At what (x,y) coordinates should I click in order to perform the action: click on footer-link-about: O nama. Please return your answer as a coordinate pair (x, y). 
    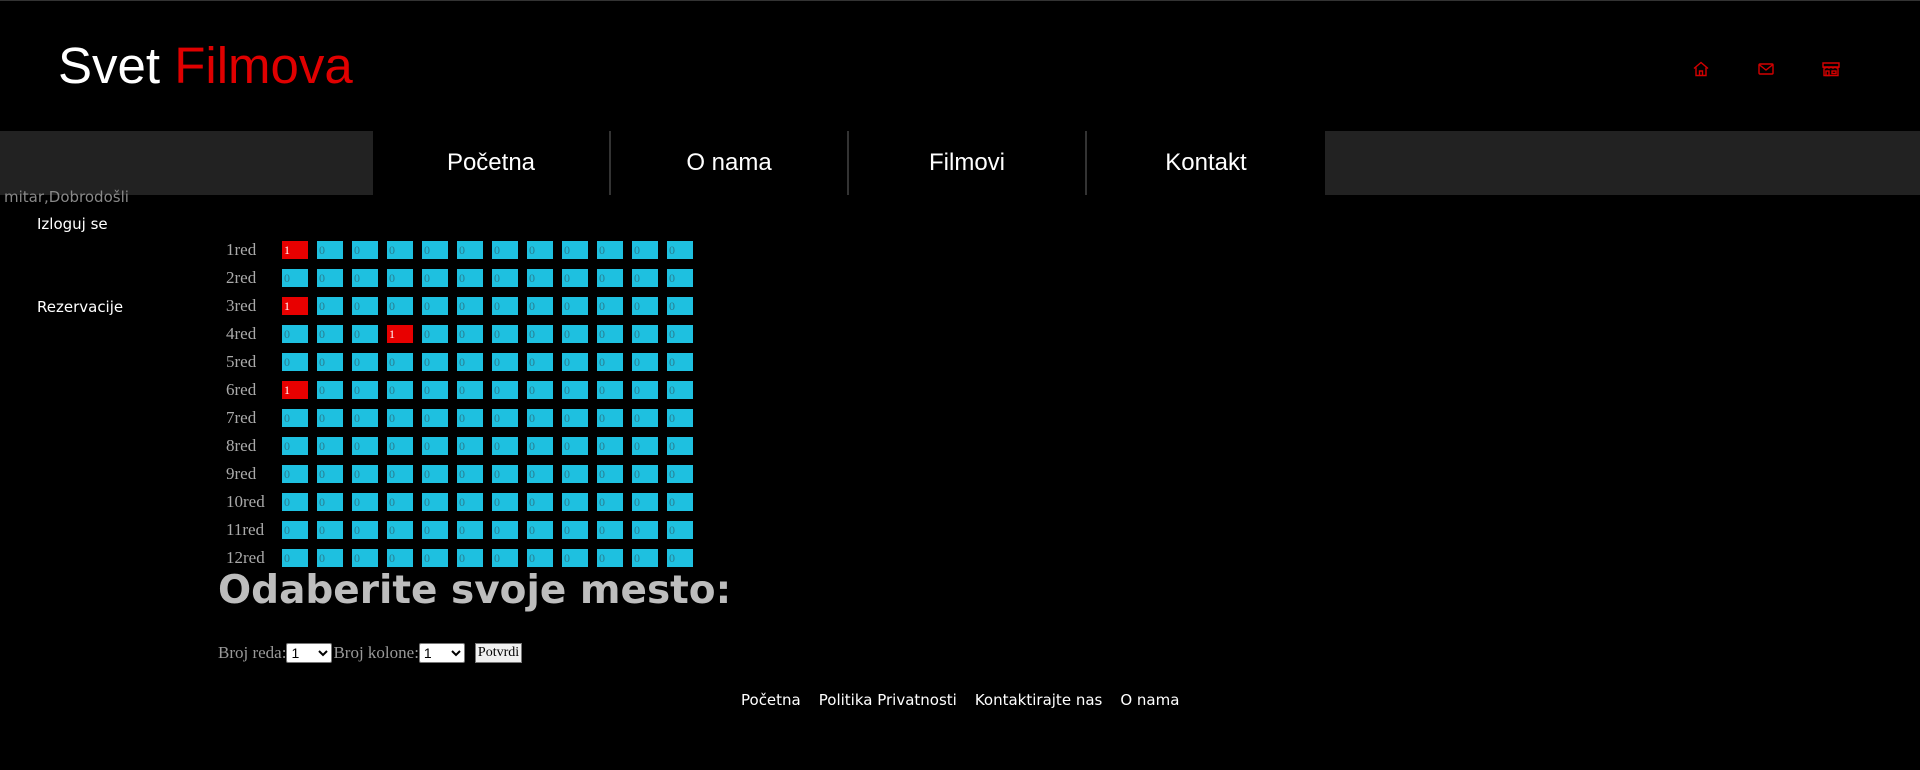
    Looking at the image, I should click on (1149, 700).